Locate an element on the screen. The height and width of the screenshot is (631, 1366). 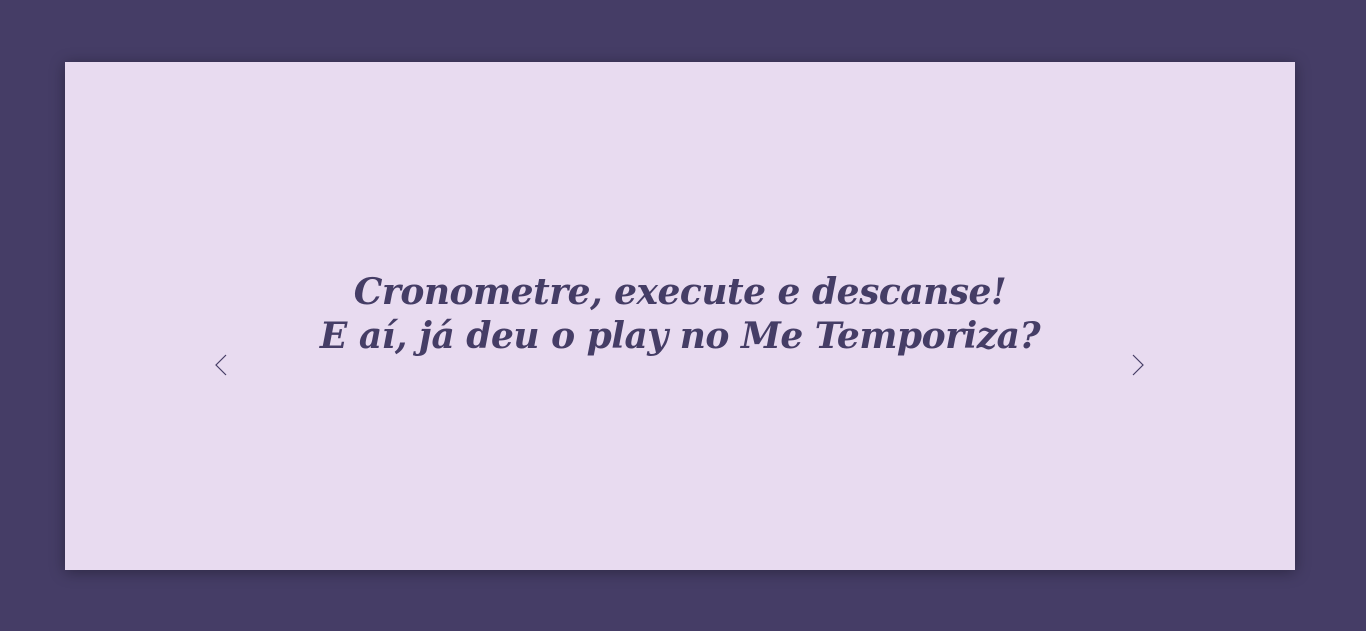
carousel-next-button is located at coordinates (1138, 365).